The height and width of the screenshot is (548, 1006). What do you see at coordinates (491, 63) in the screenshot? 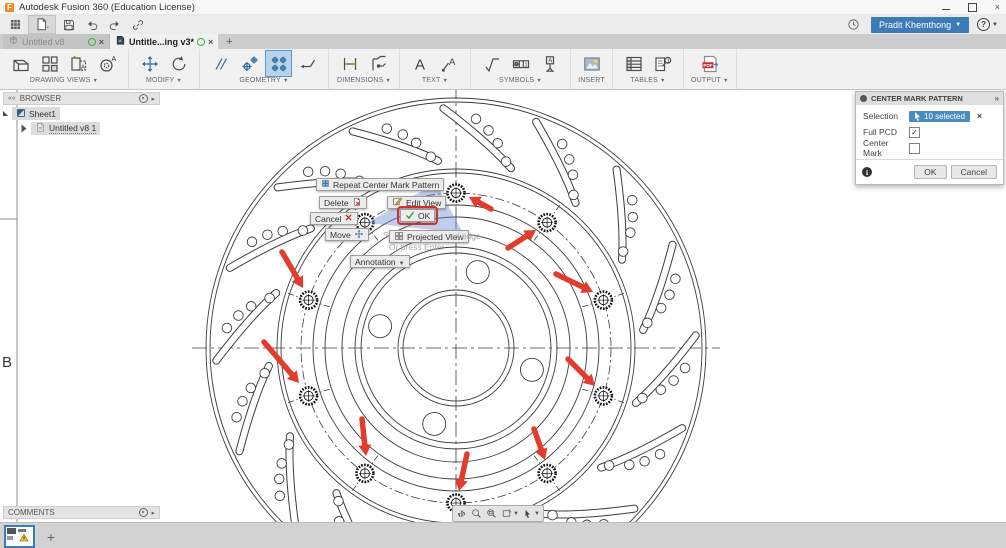
I see `surface-texture-icon` at bounding box center [491, 63].